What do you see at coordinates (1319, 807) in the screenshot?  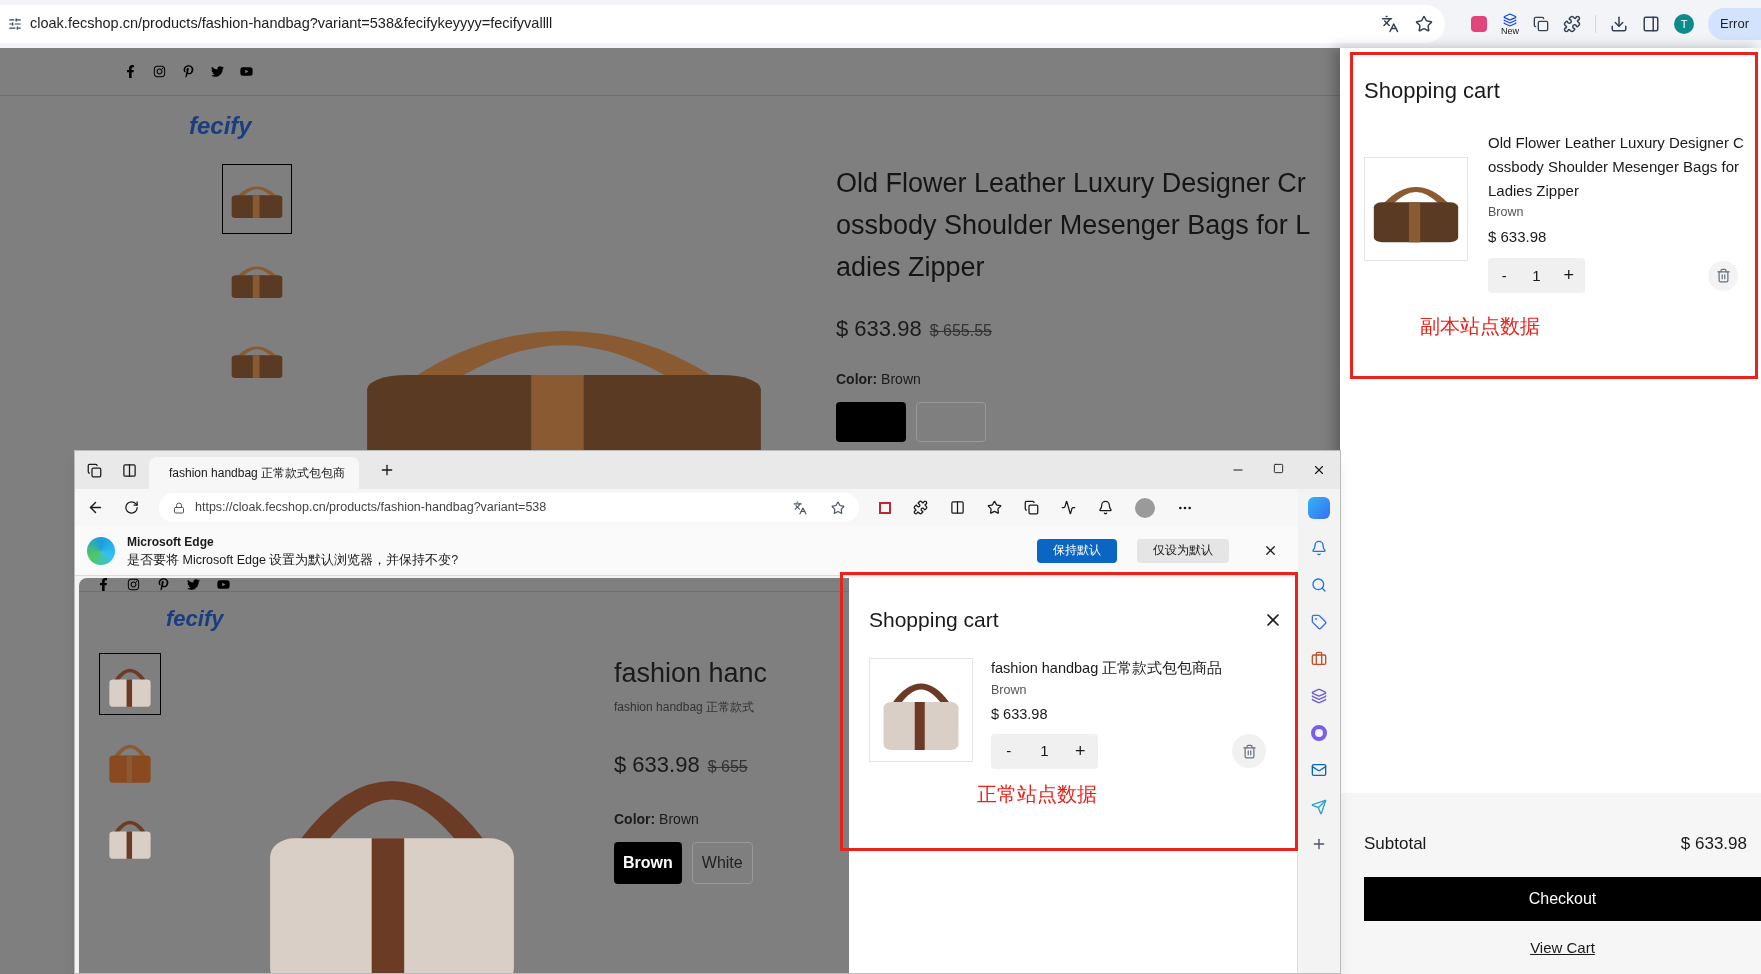 I see `send-icon` at bounding box center [1319, 807].